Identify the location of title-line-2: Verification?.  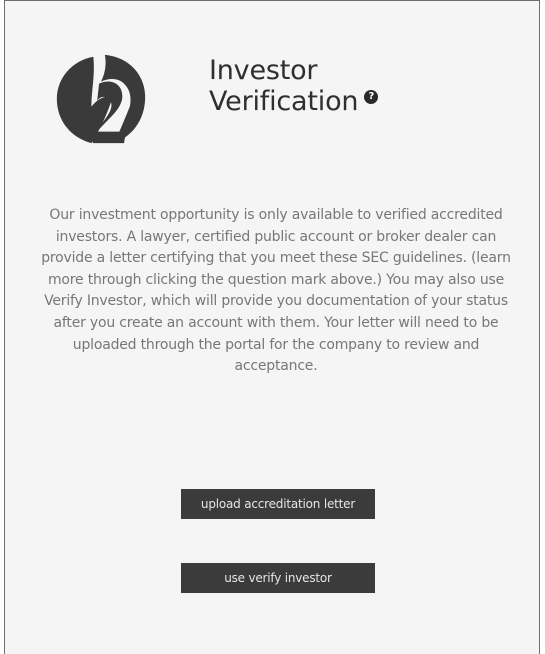
(339, 101).